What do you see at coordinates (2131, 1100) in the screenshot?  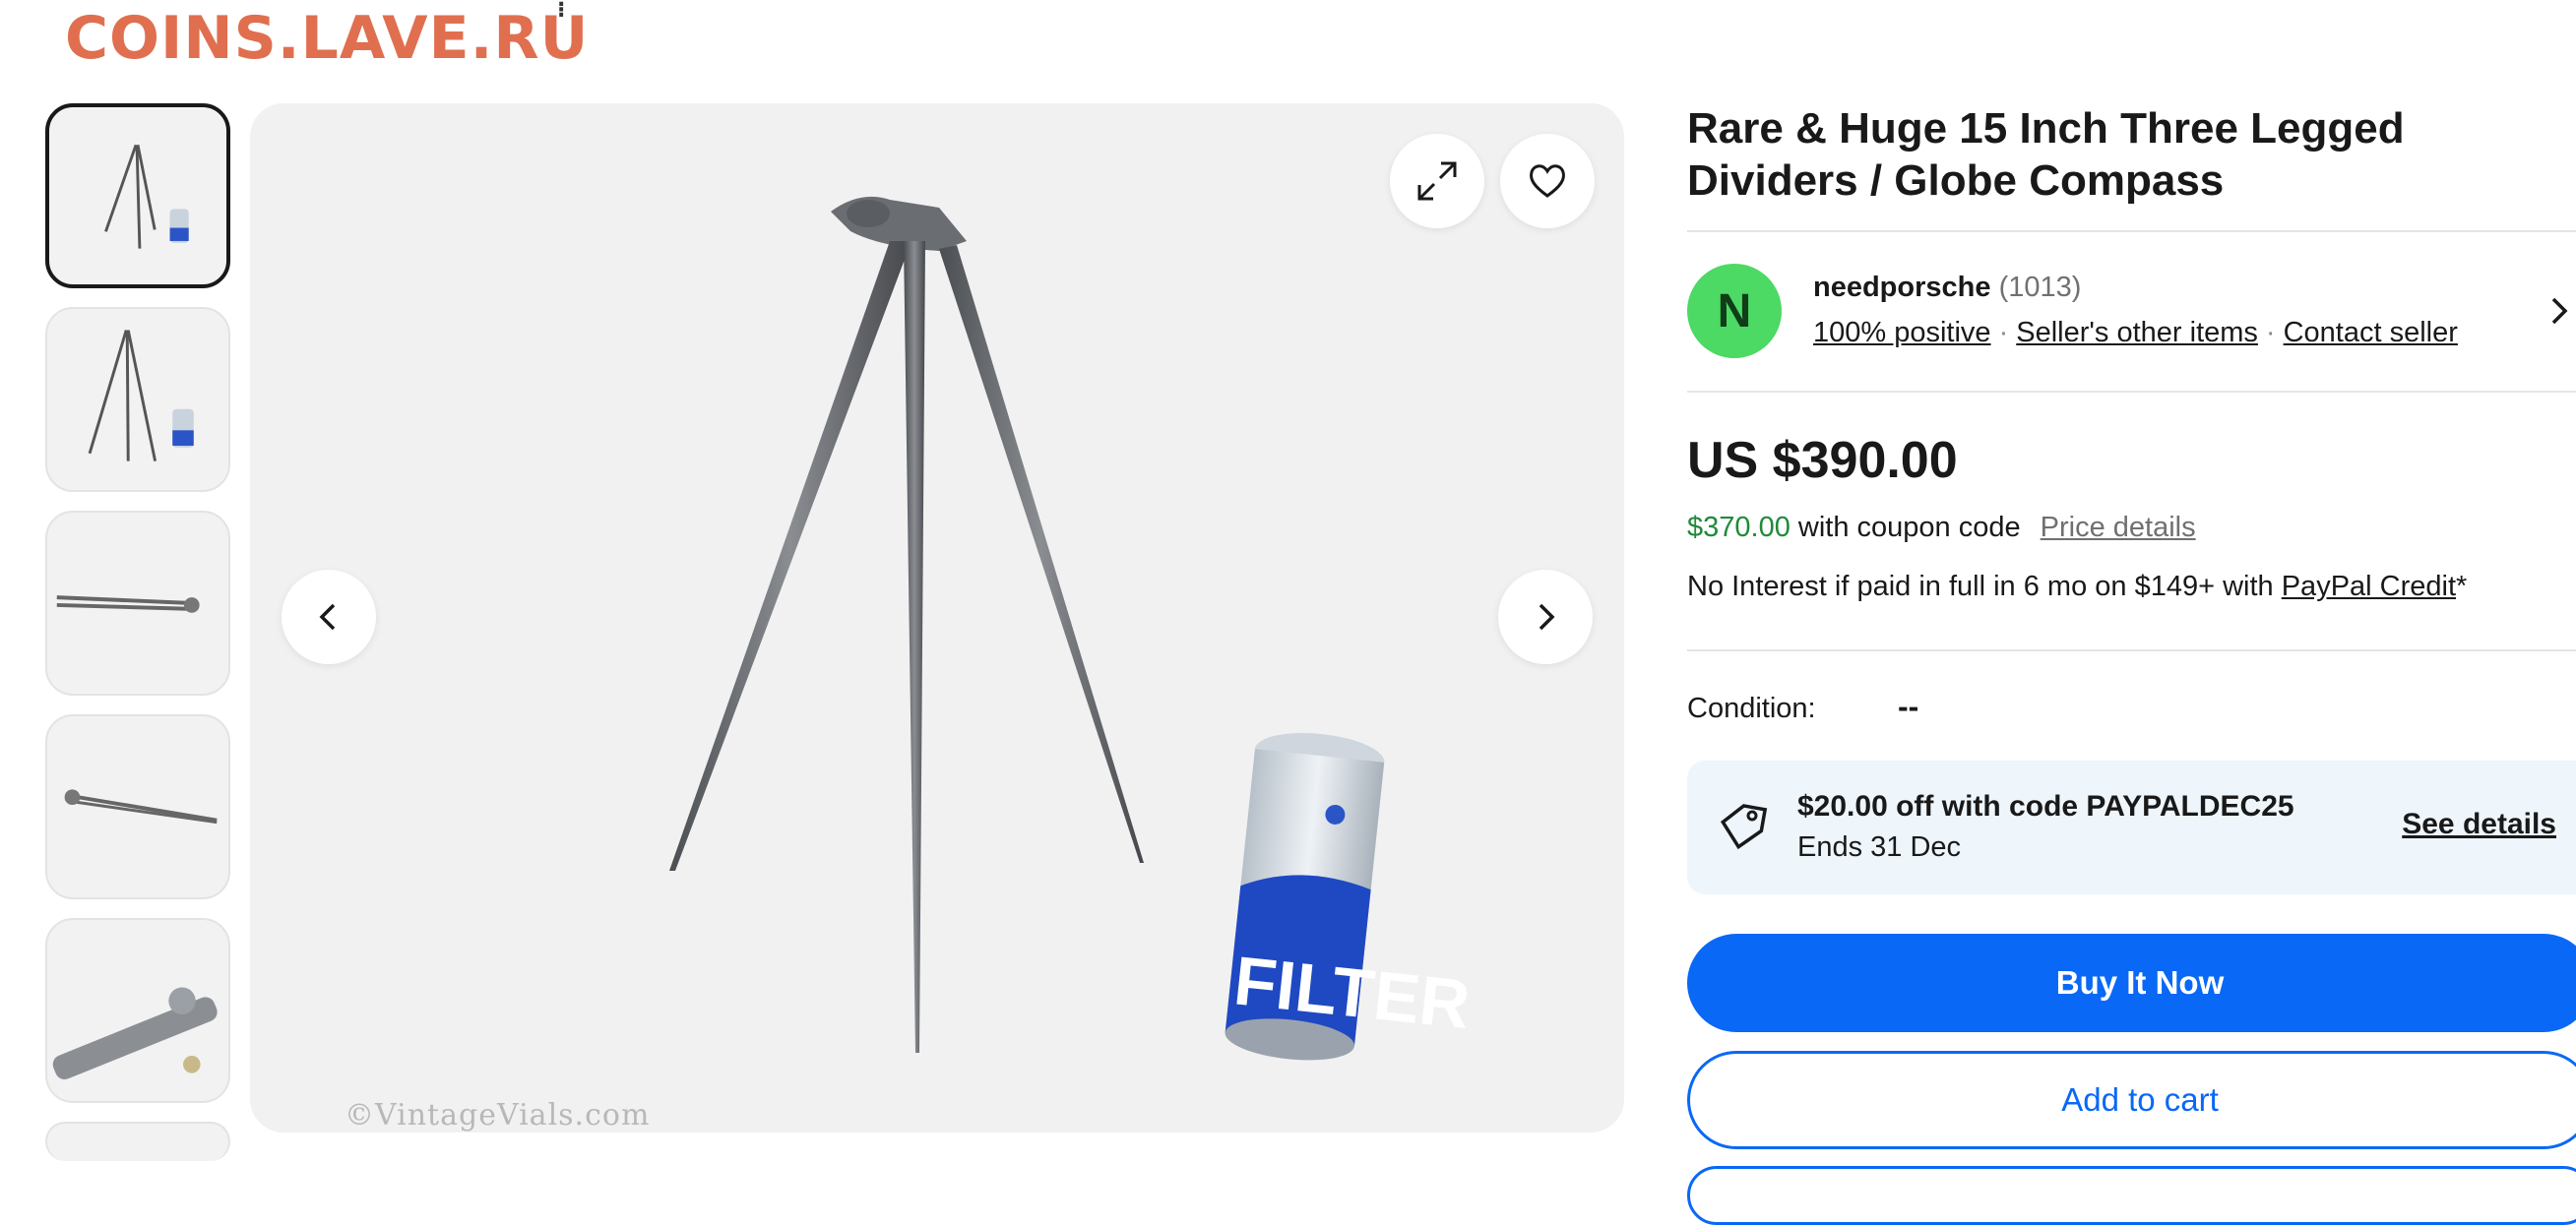 I see `add-to-cart-button: Add to cart` at bounding box center [2131, 1100].